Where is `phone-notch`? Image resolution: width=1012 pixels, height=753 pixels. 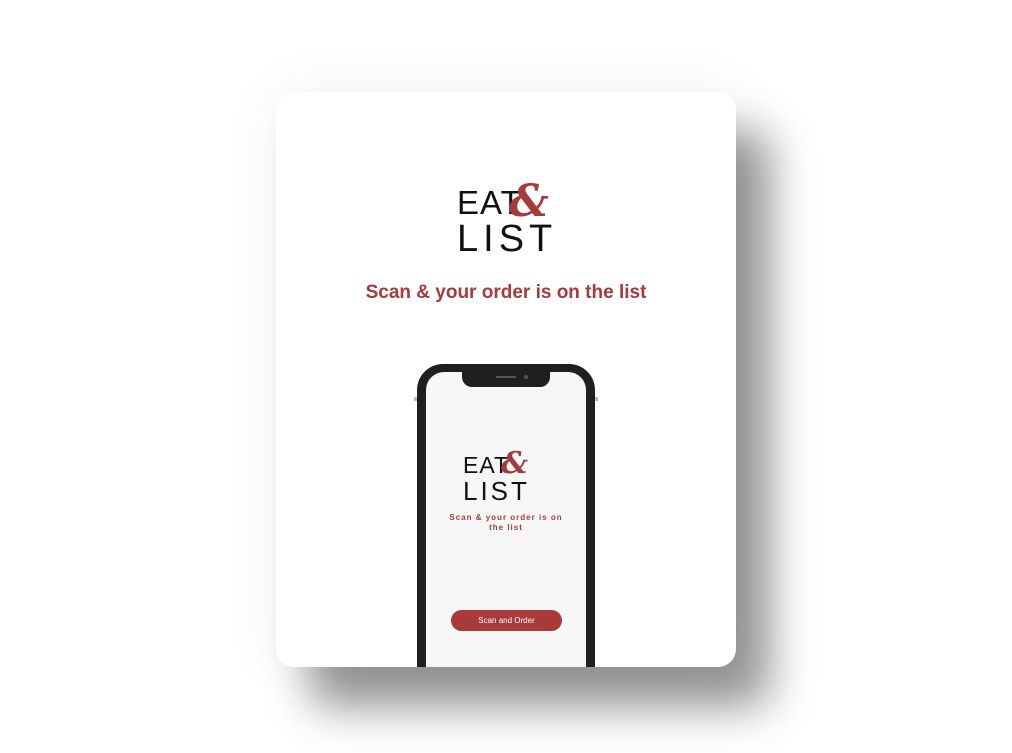
phone-notch is located at coordinates (506, 379).